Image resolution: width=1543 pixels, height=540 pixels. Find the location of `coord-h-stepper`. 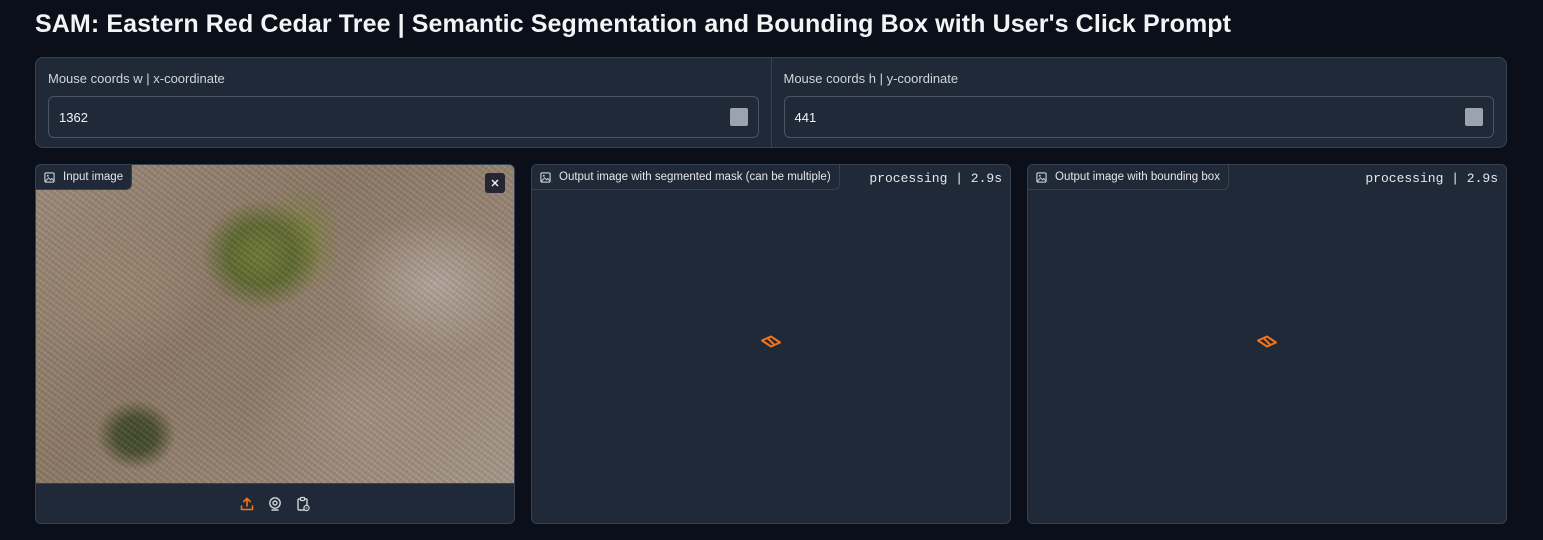

coord-h-stepper is located at coordinates (1474, 117).